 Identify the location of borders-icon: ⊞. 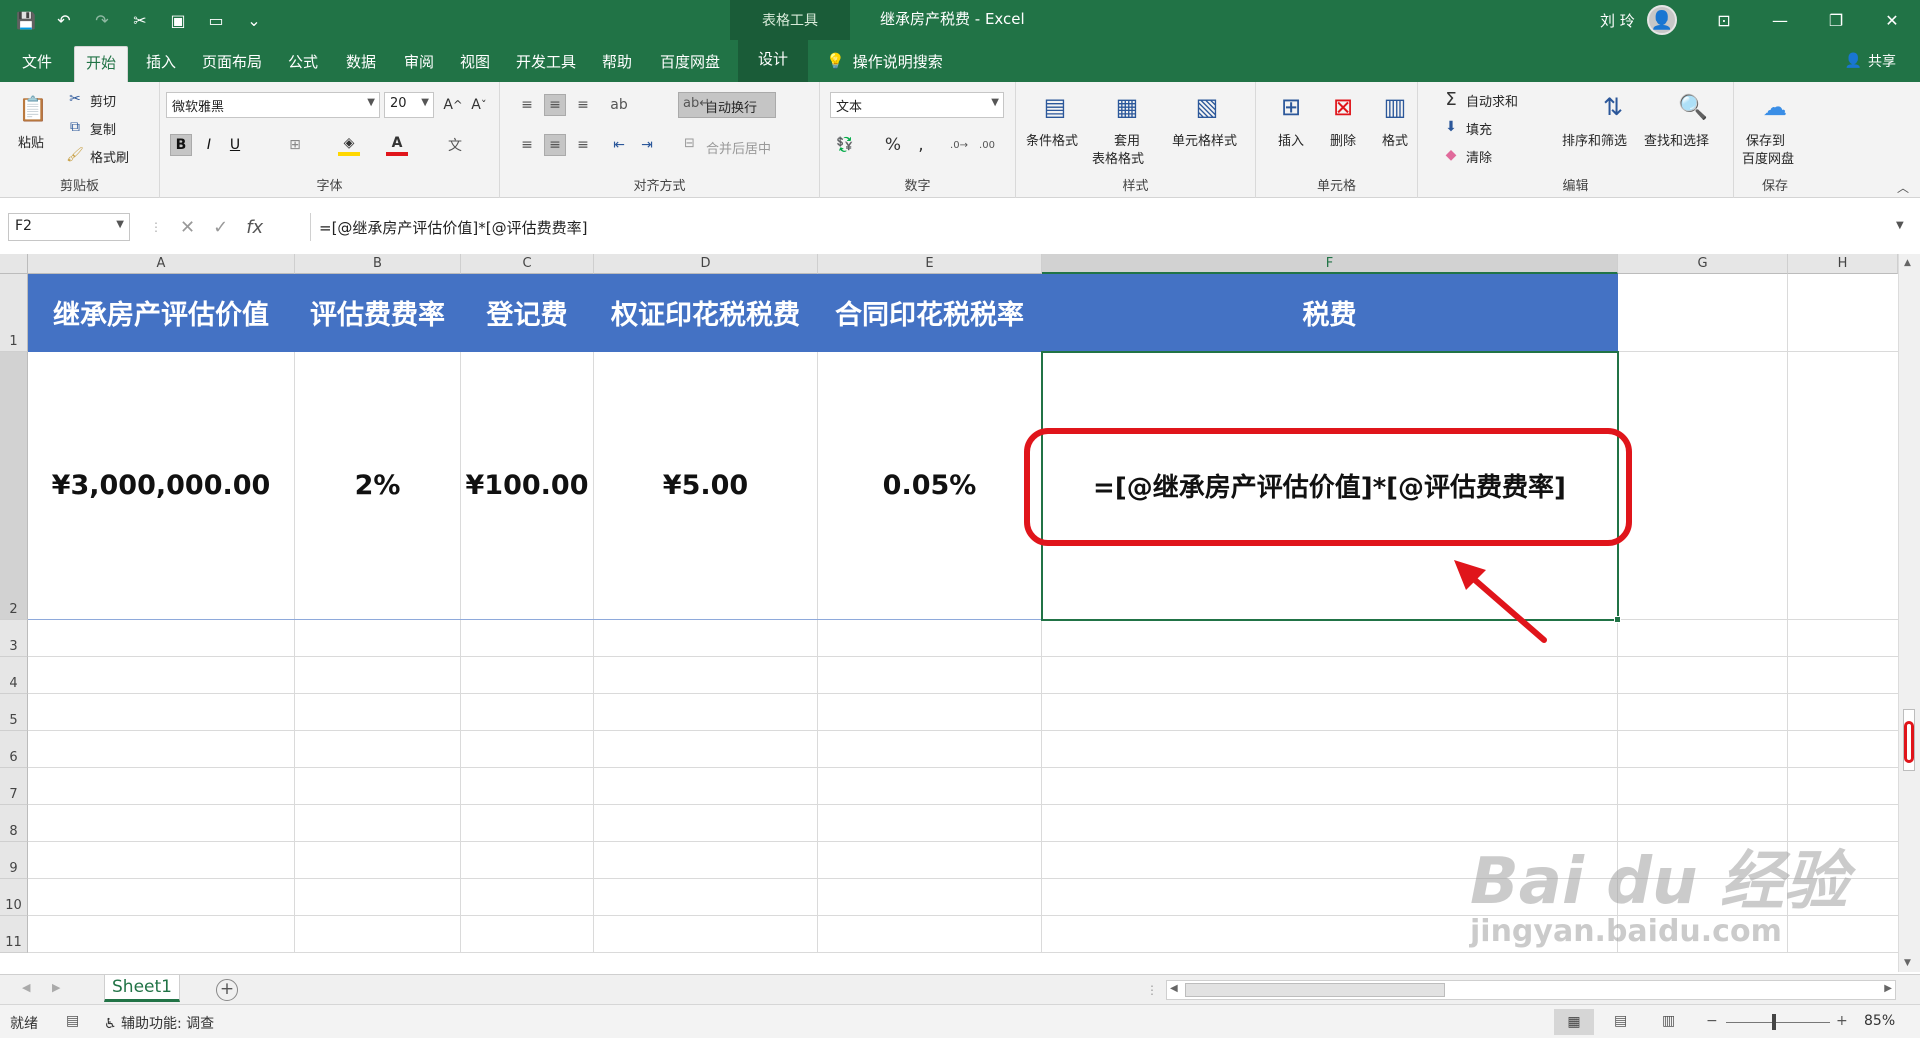
(295, 145).